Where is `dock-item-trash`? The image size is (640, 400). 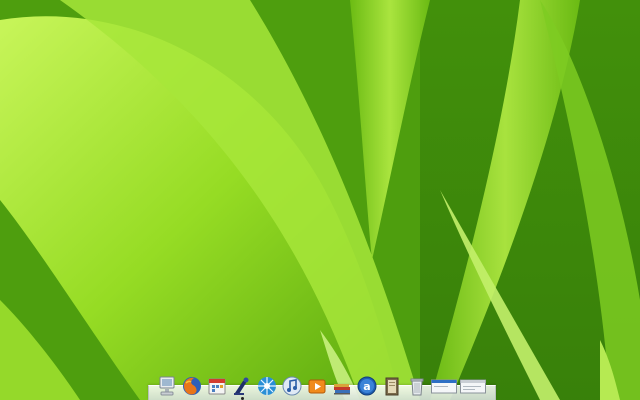
dock-item-trash is located at coordinates (417, 386).